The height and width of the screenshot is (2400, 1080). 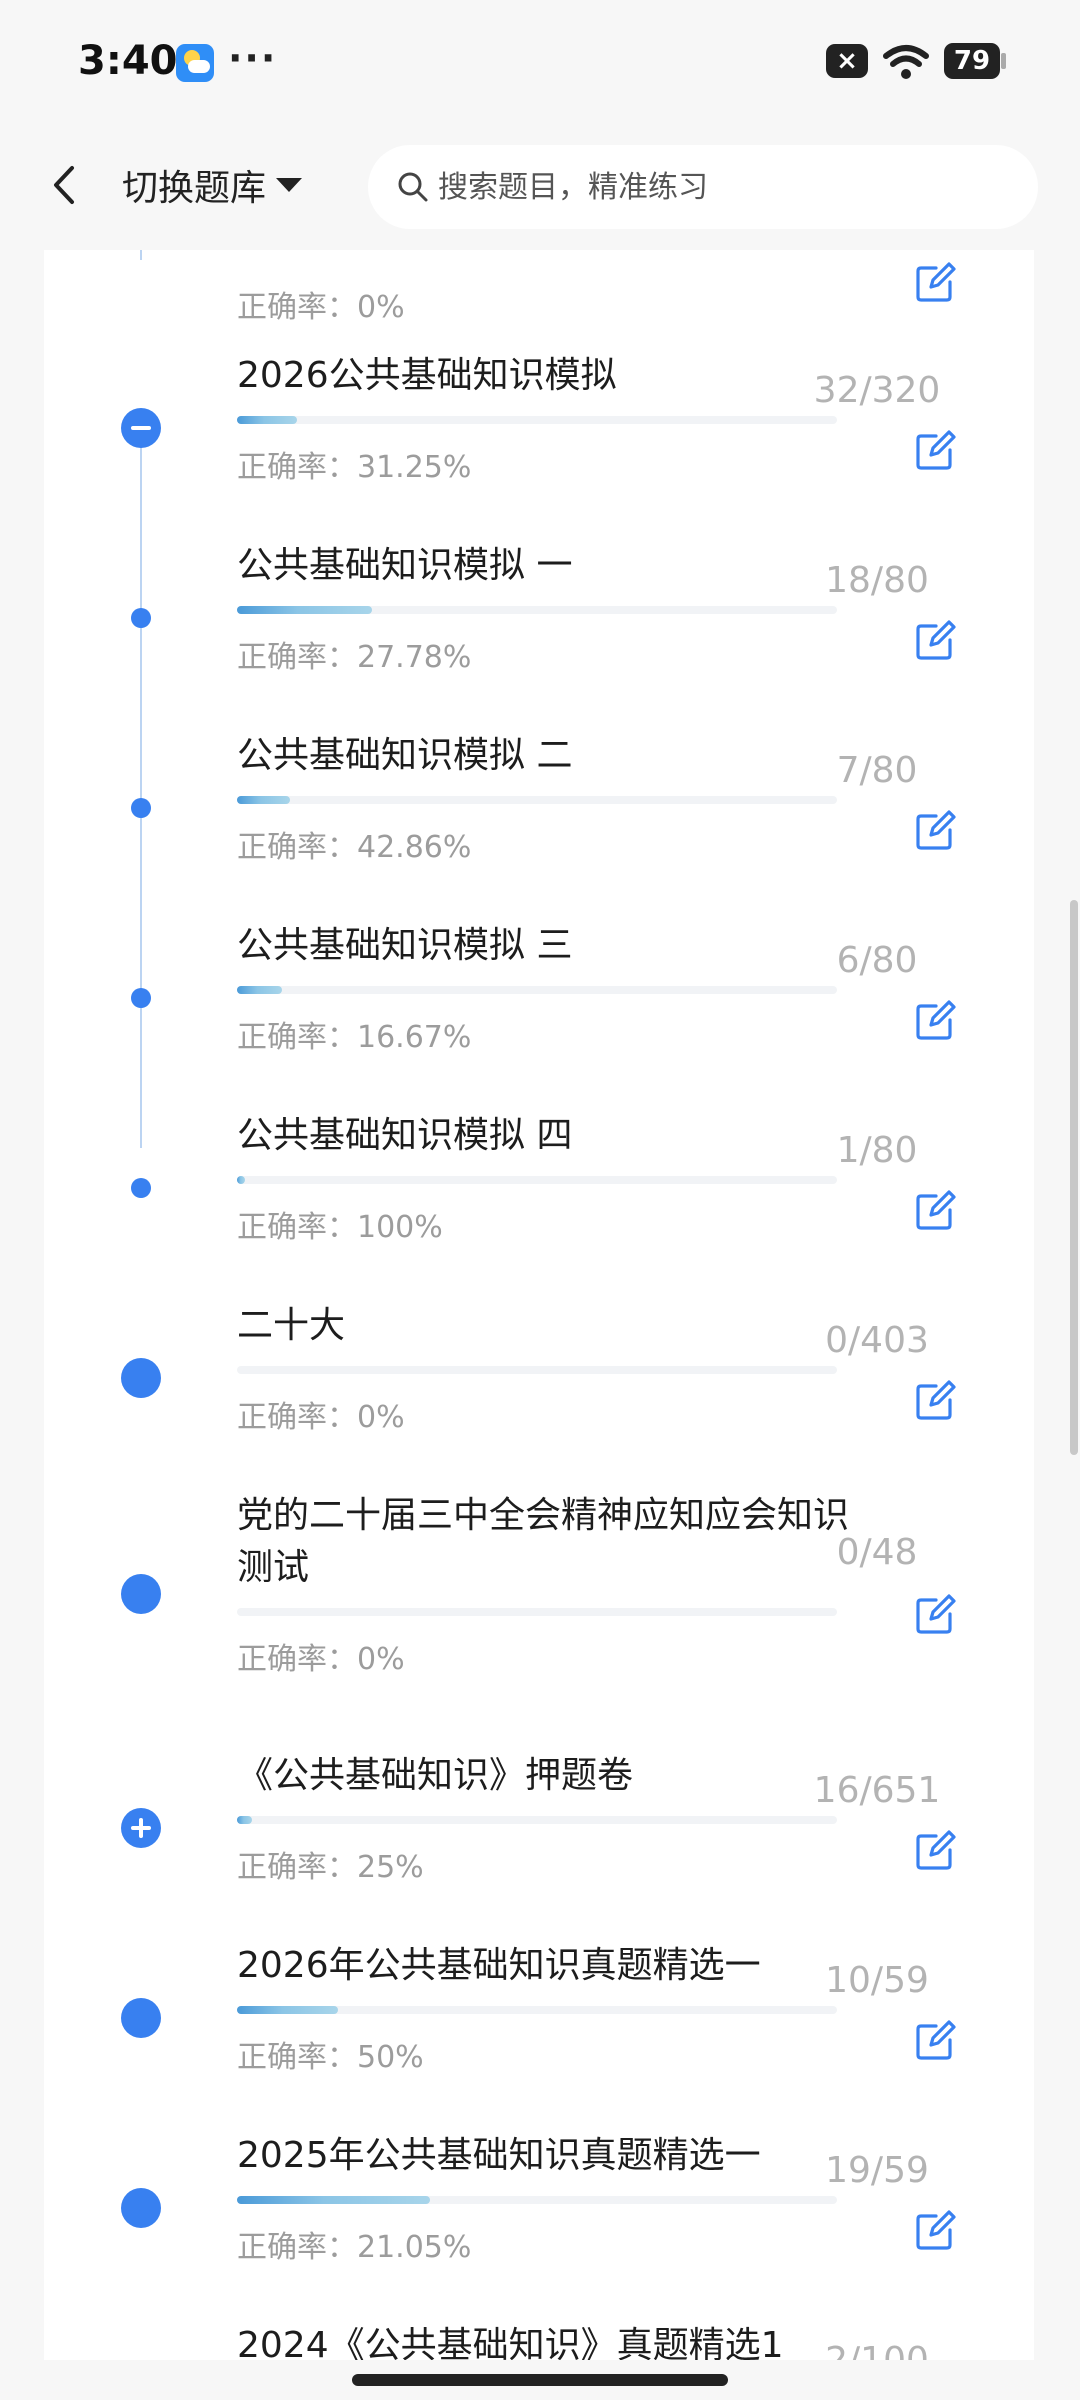 What do you see at coordinates (877, 1980) in the screenshot?
I see `answered-count: 10/59` at bounding box center [877, 1980].